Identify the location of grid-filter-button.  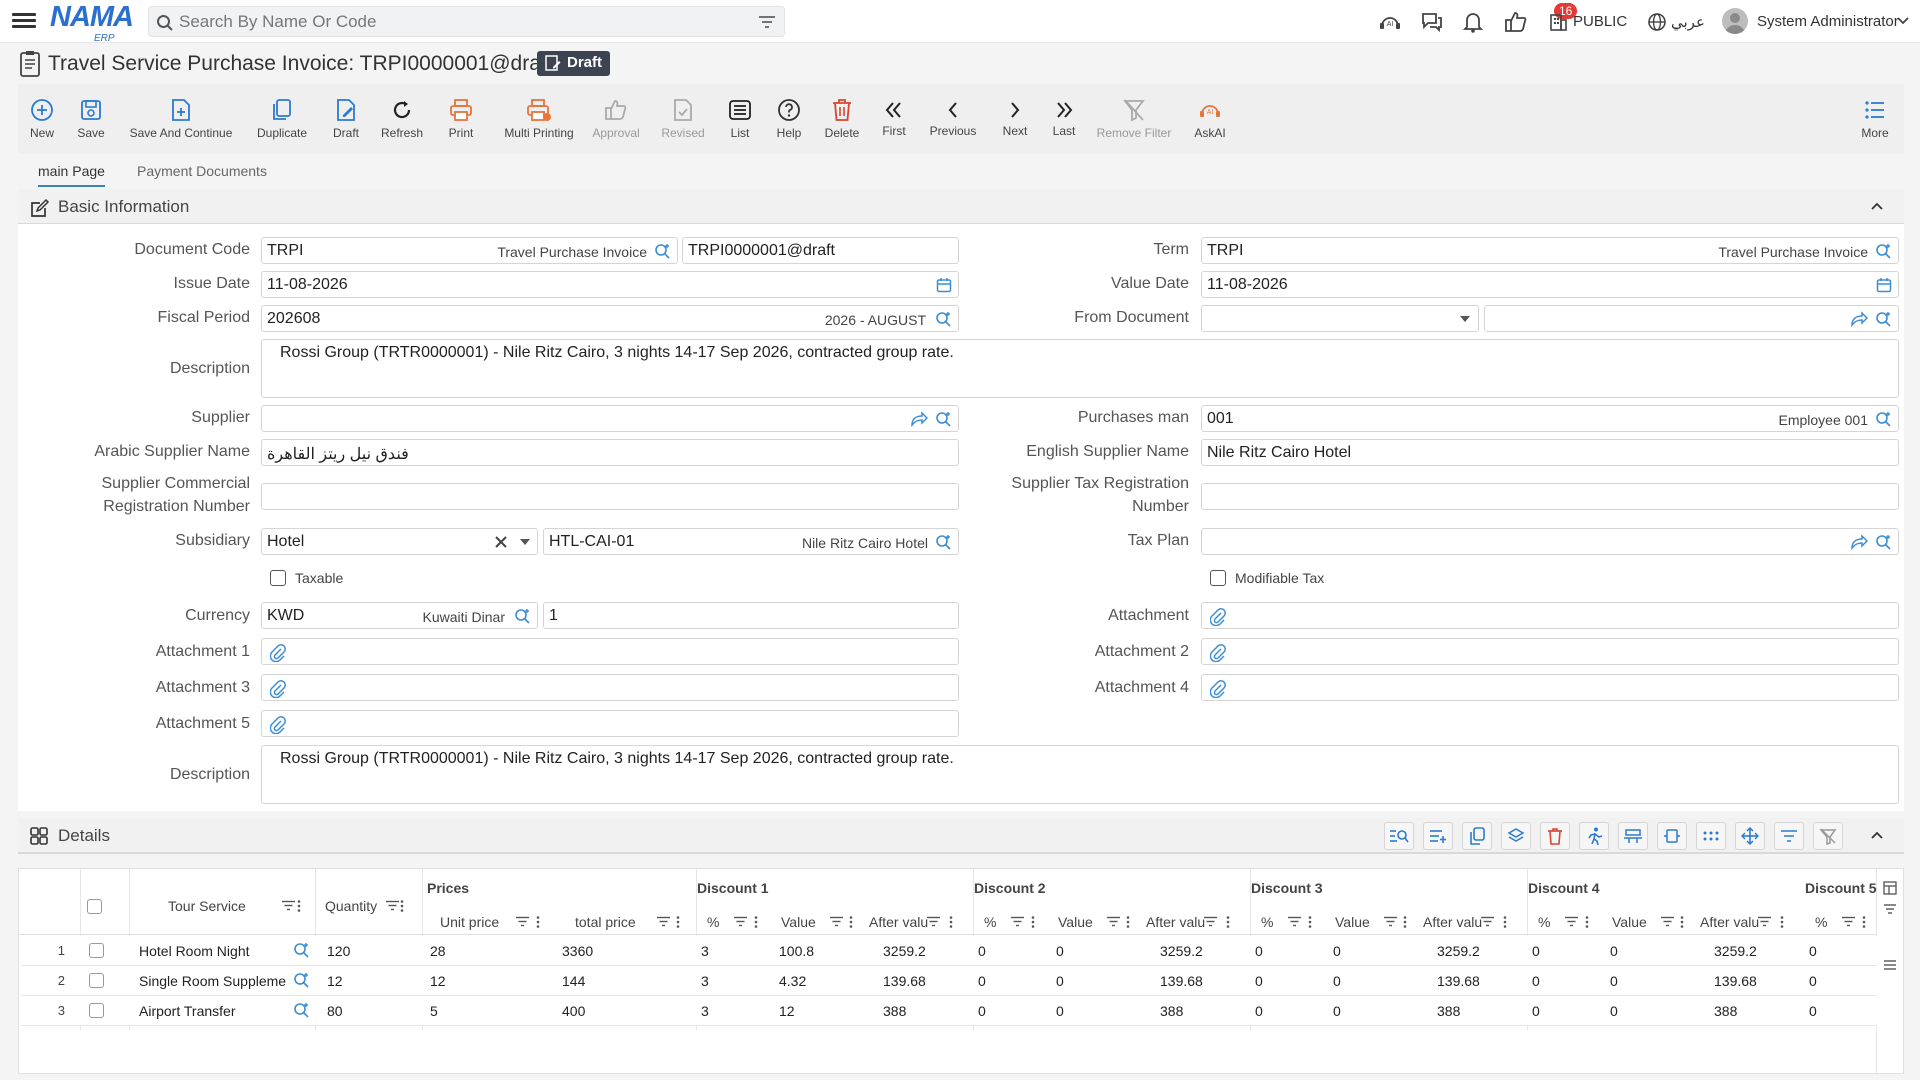
(1789, 836).